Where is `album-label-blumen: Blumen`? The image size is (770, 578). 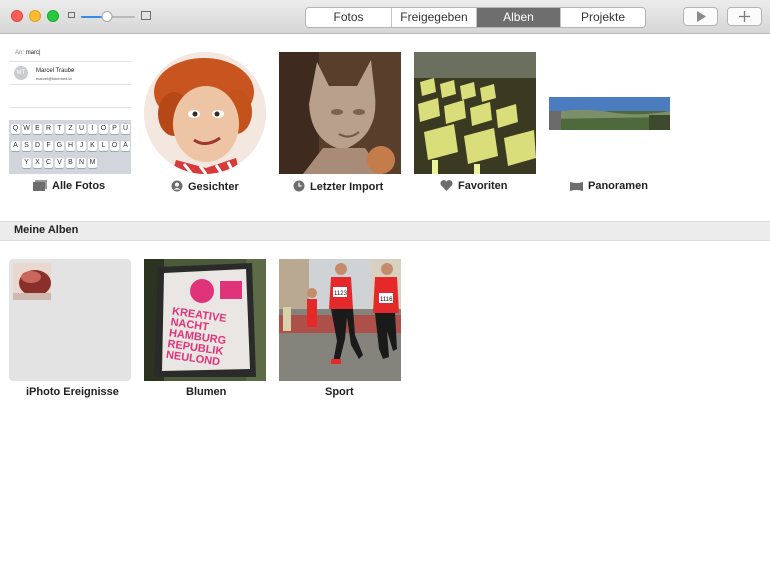
album-label-blumen: Blumen is located at coordinates (206, 392).